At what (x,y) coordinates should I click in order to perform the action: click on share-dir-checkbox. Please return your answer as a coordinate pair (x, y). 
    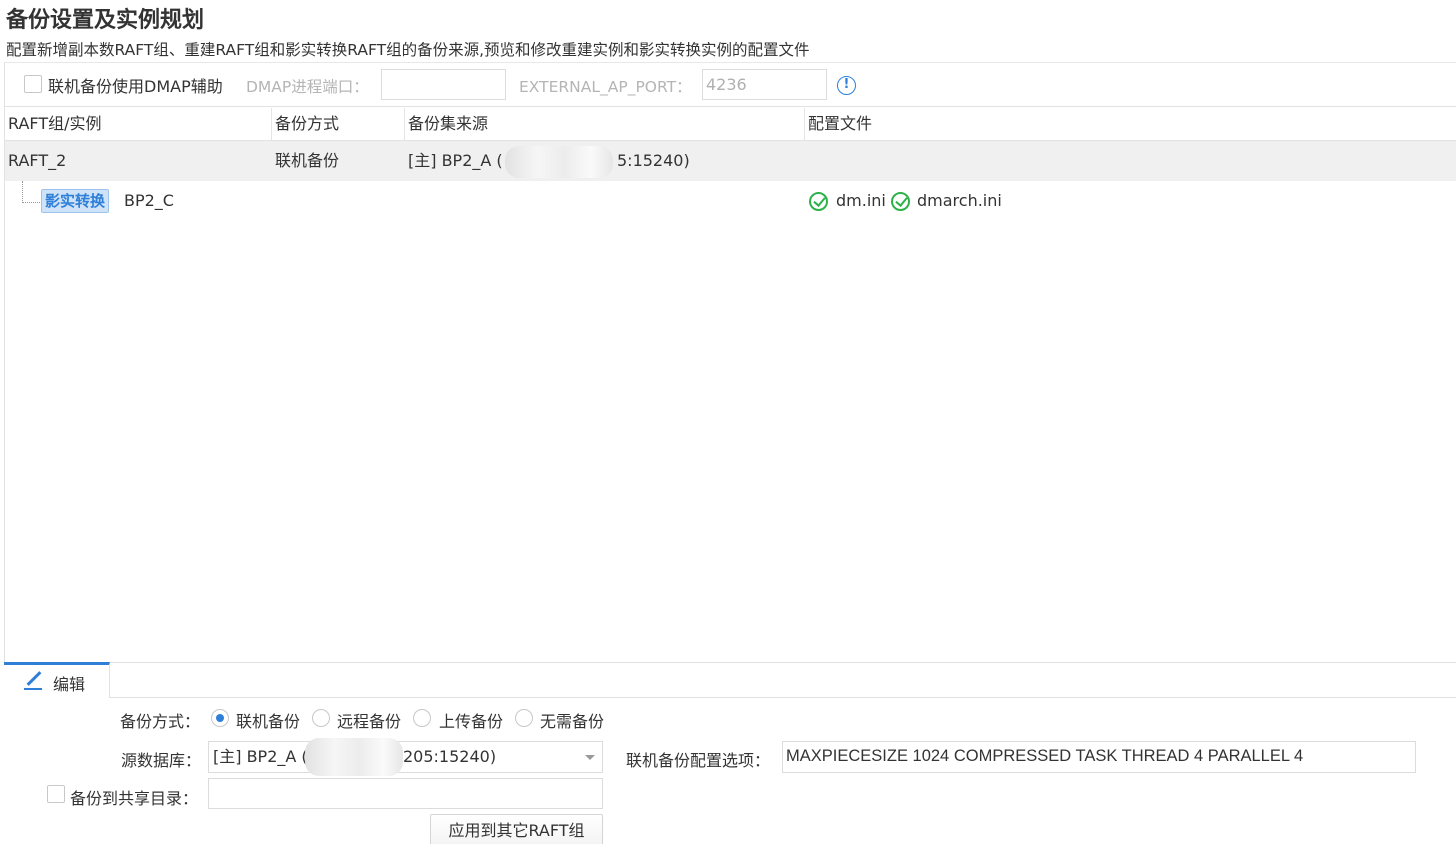
    Looking at the image, I should click on (56, 794).